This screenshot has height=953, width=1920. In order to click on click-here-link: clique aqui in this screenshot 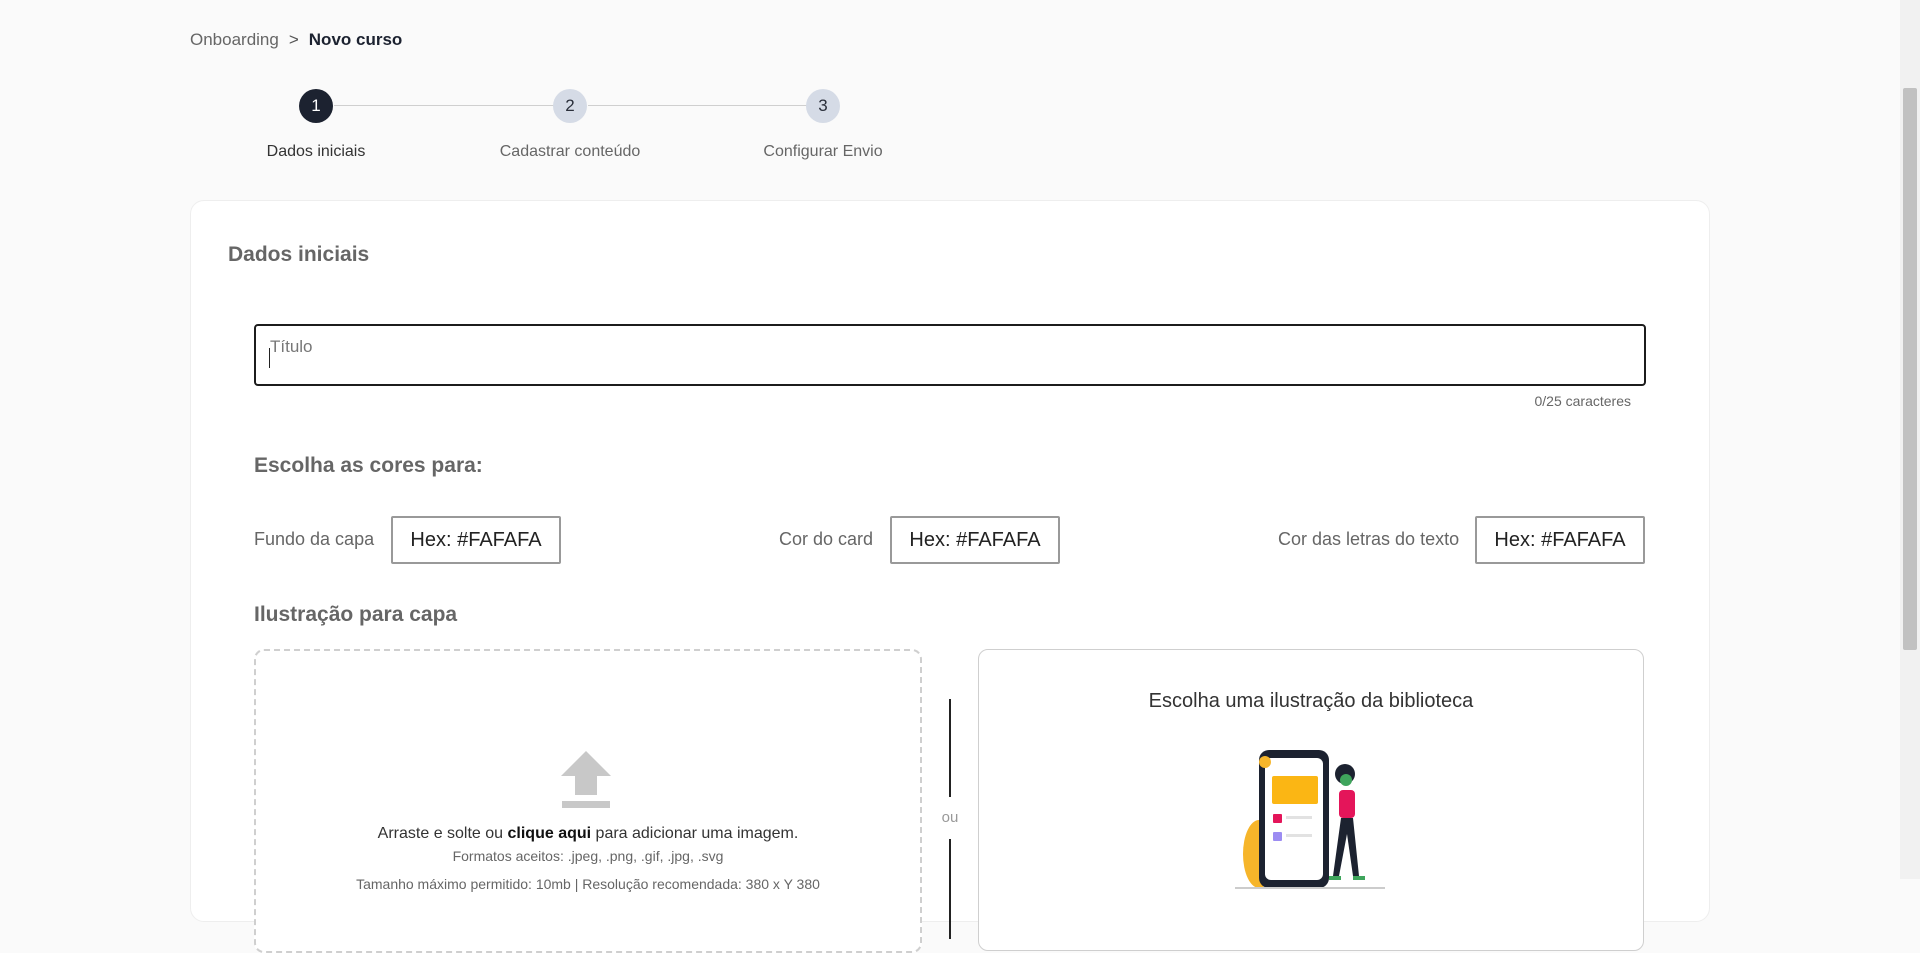, I will do `click(550, 833)`.